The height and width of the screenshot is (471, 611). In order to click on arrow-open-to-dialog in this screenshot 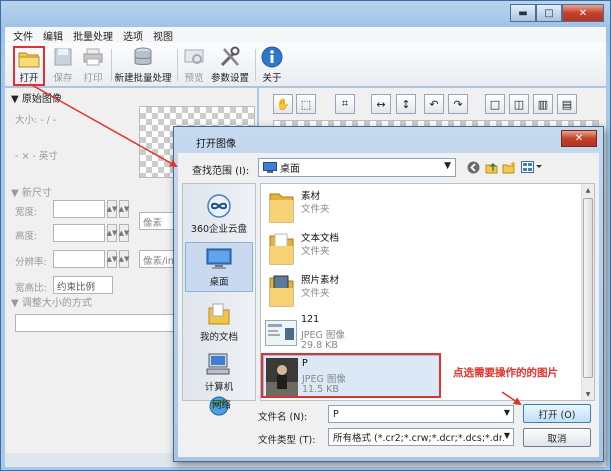, I will do `click(103, 125)`.